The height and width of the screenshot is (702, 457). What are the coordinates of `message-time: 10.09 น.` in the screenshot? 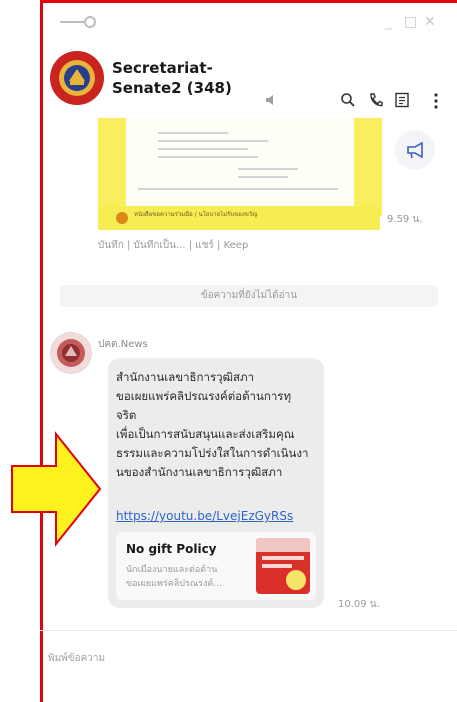 It's located at (359, 604).